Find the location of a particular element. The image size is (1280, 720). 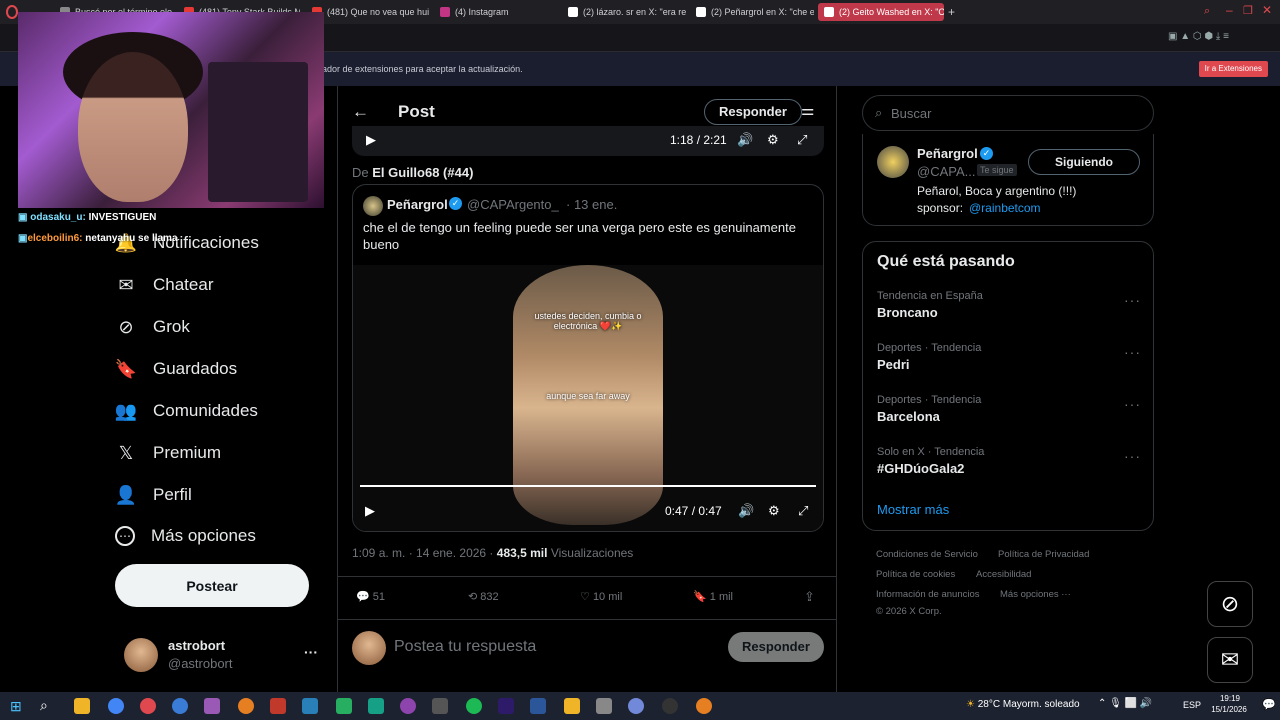

sidebar-item-bookmarks: 🔖 Guardados is located at coordinates (176, 369).